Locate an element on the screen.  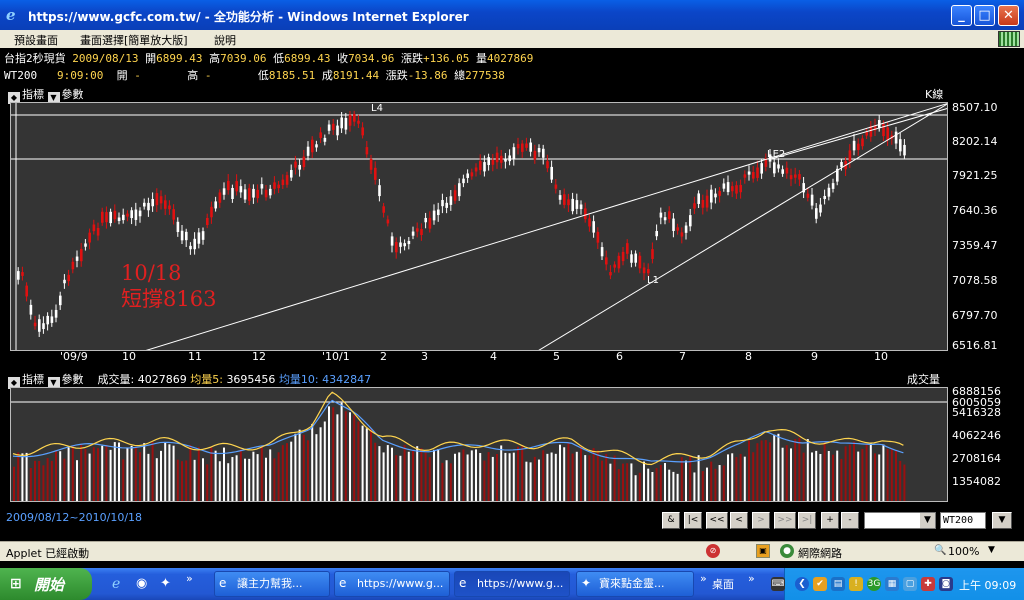
zoom-in-button: + is located at coordinates (830, 520).